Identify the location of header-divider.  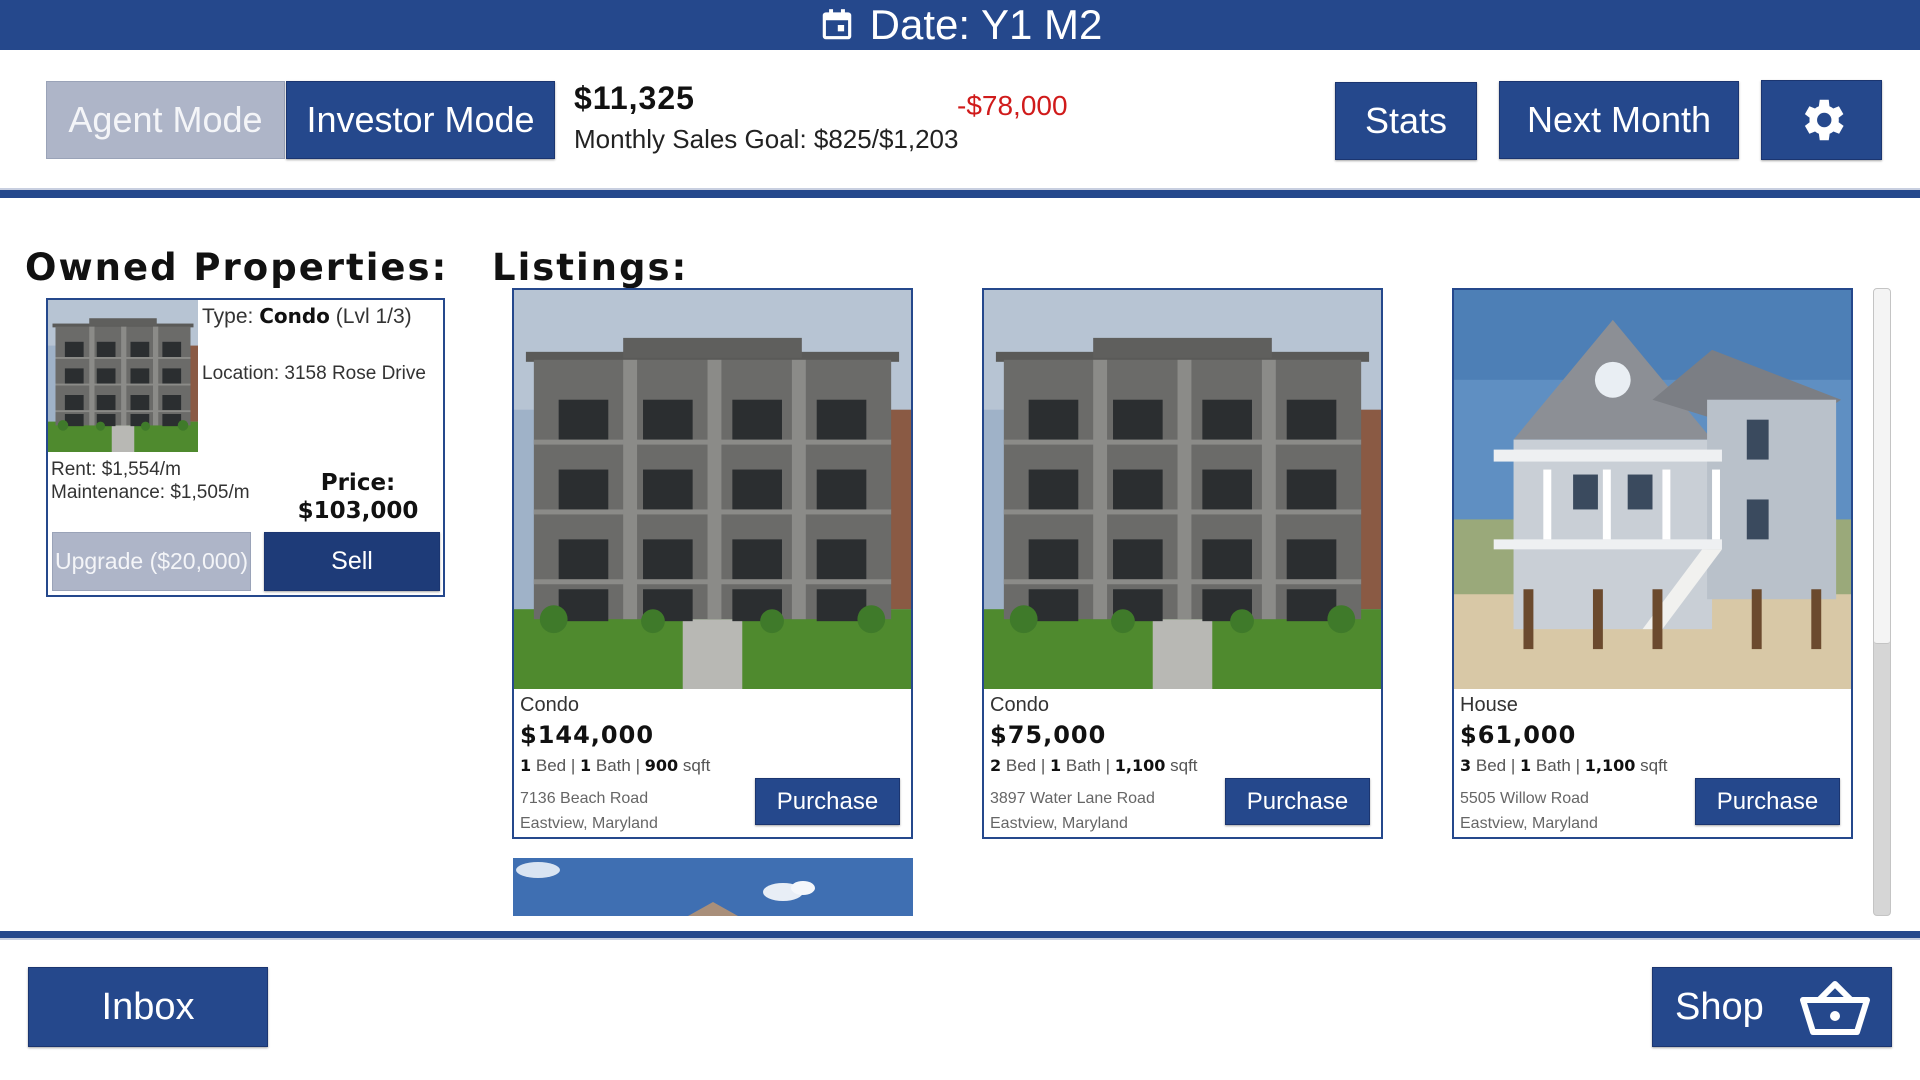
(960, 193).